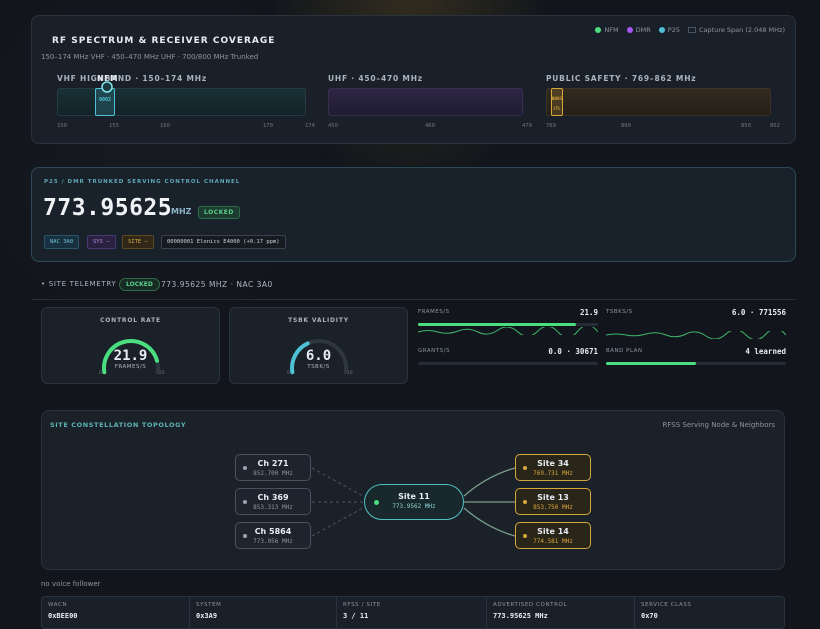 This screenshot has height=629, width=820. What do you see at coordinates (273, 507) in the screenshot?
I see `node-freq: 853.313 MHz` at bounding box center [273, 507].